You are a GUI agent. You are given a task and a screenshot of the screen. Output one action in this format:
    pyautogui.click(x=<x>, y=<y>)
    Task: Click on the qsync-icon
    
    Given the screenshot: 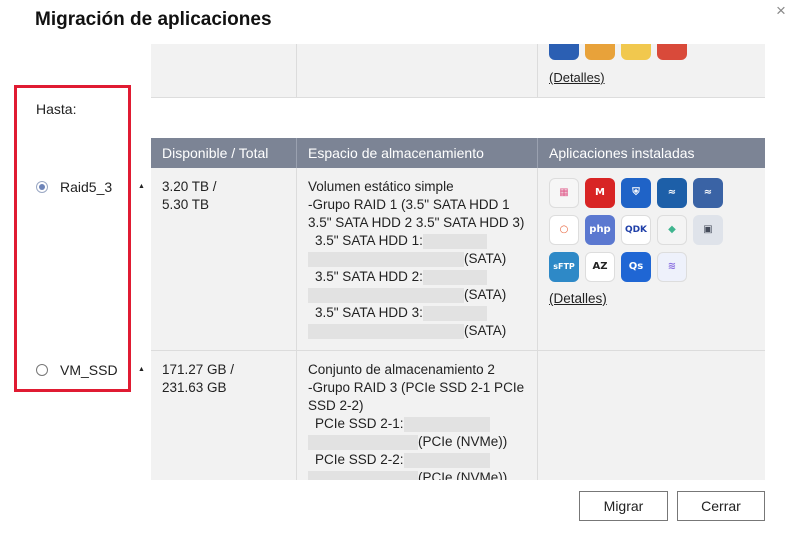 What is the action you would take?
    pyautogui.click(x=564, y=52)
    